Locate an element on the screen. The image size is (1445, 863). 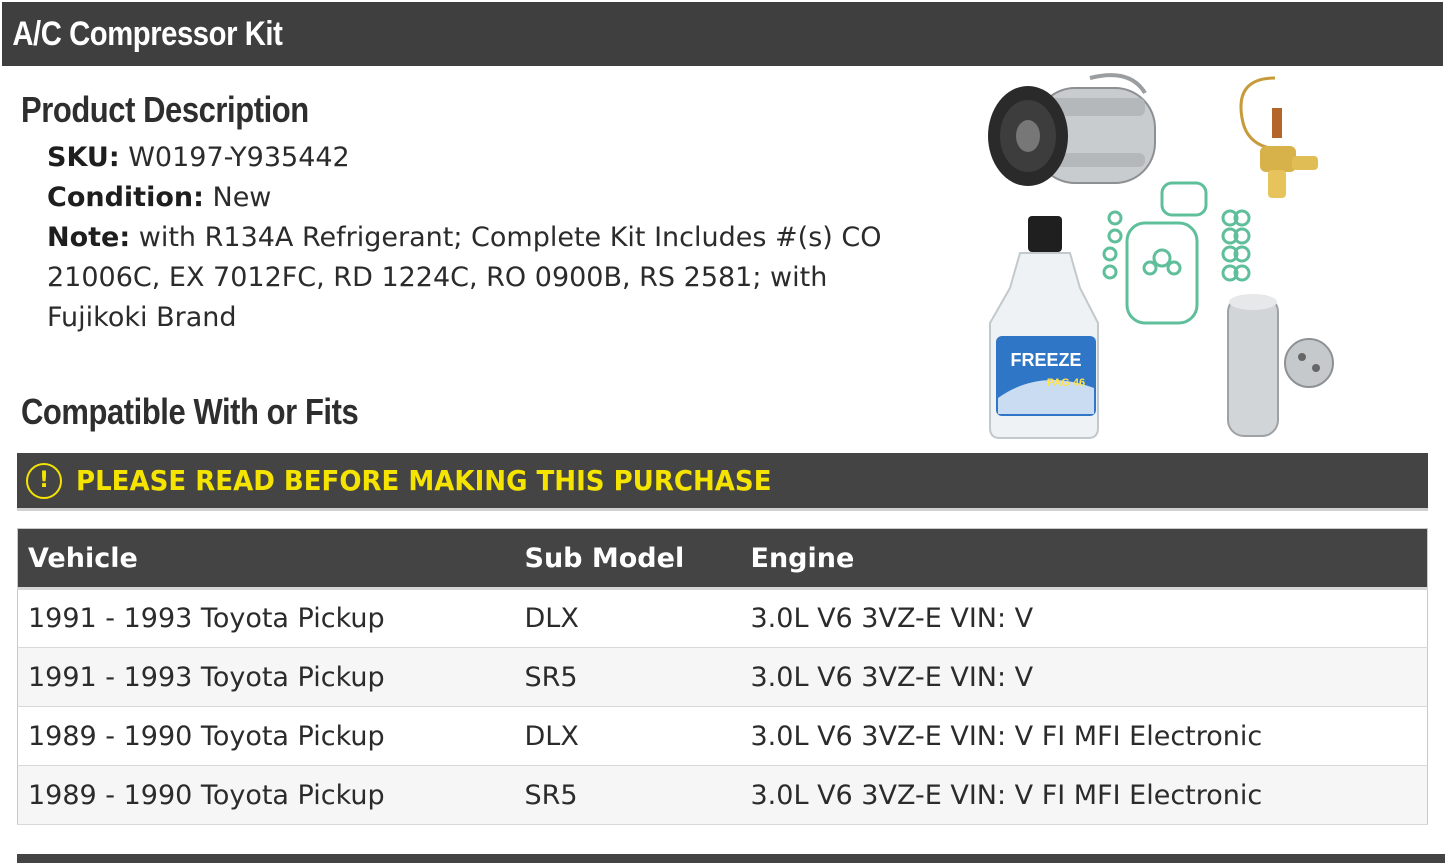
sku-row: SKU: W0197-Y935442 is located at coordinates (472, 158).